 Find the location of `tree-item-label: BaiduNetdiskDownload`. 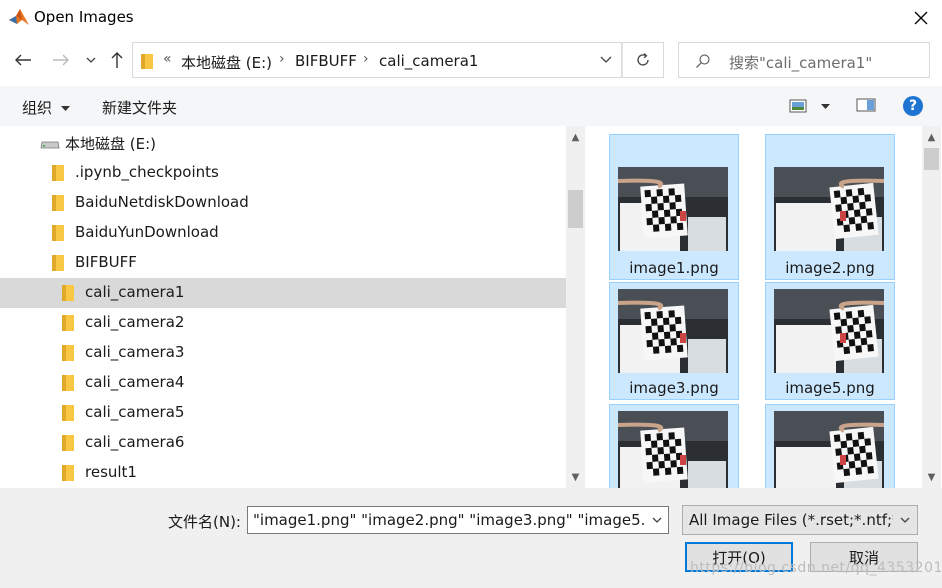

tree-item-label: BaiduNetdiskDownload is located at coordinates (162, 202).